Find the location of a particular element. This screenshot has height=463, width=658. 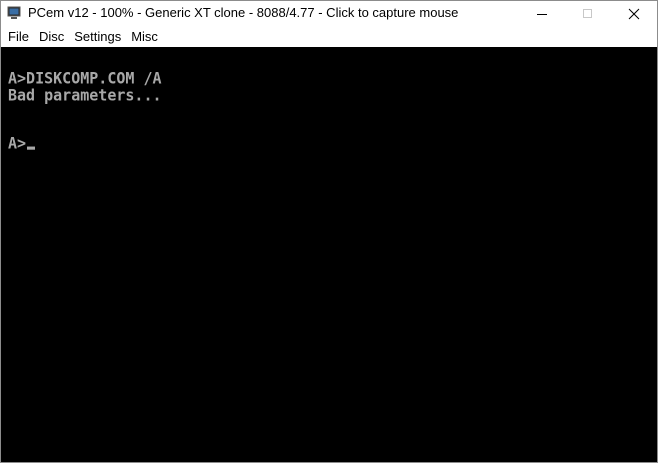

minimize-button is located at coordinates (542, 14).